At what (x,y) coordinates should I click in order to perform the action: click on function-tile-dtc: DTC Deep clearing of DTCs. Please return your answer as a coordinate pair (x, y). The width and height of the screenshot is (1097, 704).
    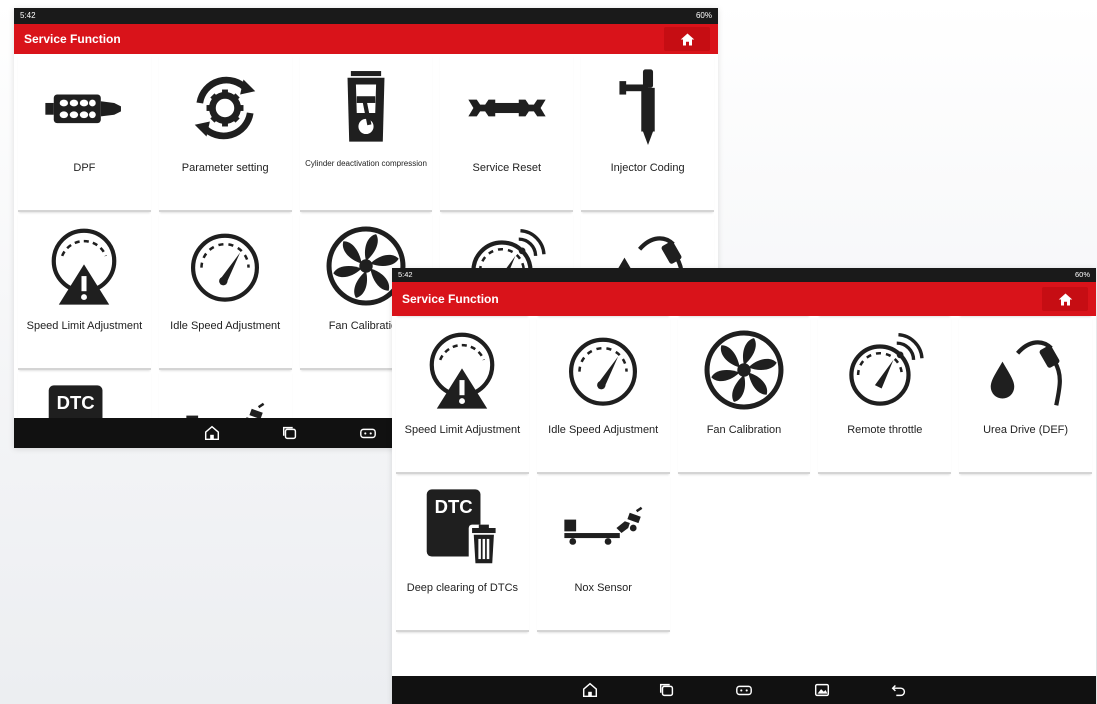
    Looking at the image, I should click on (462, 553).